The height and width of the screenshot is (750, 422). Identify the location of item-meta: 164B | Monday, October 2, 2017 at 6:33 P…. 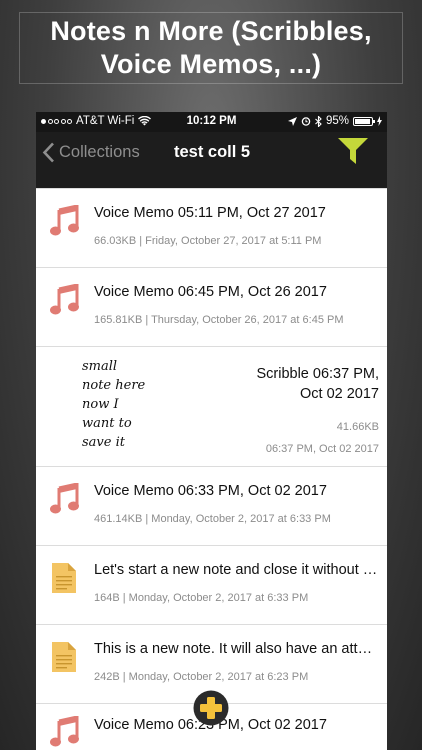
(201, 598).